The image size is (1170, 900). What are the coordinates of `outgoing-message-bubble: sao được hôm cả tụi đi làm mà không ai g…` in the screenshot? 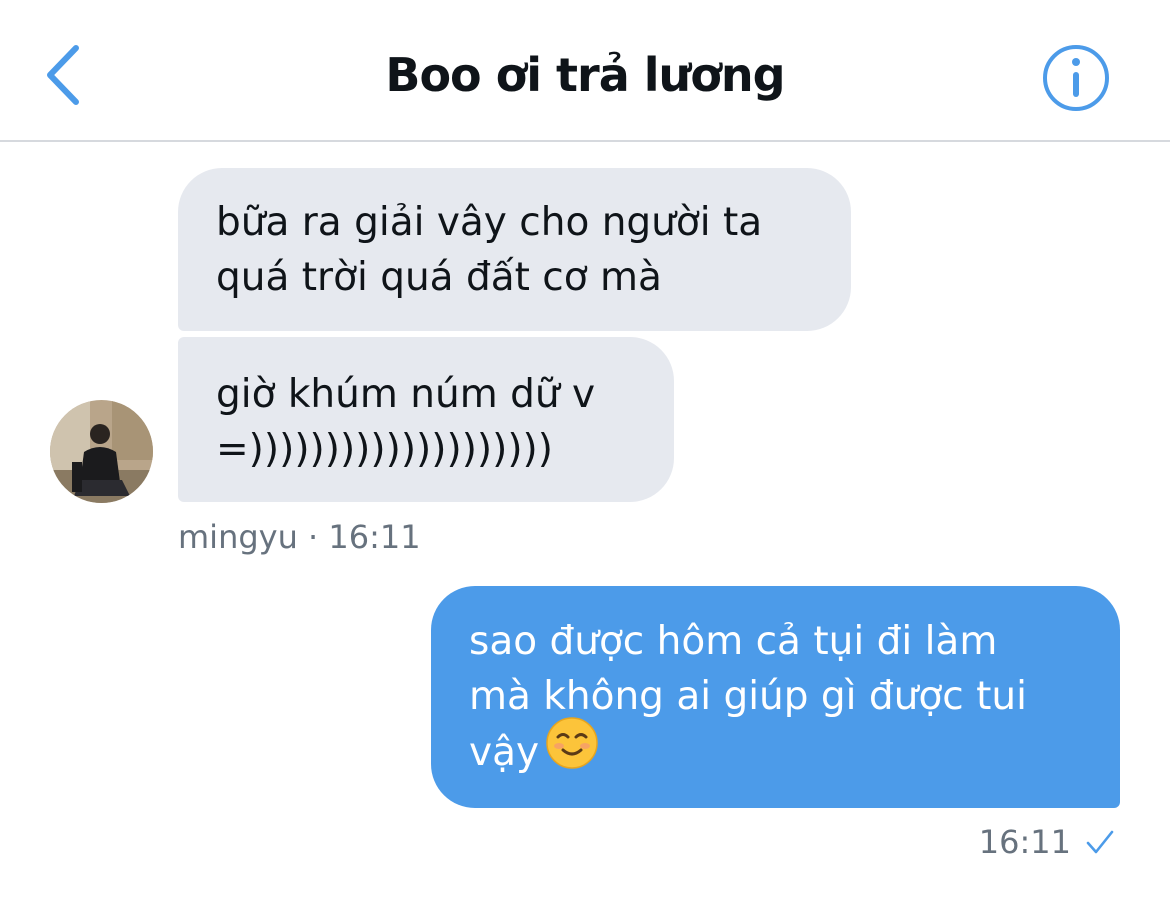 It's located at (775, 697).